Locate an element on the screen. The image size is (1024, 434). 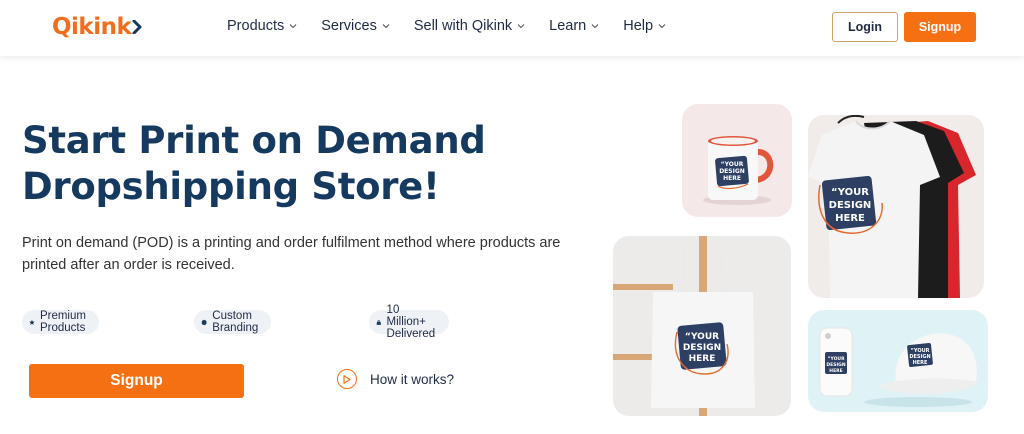
header-signup-button: Signup is located at coordinates (940, 27).